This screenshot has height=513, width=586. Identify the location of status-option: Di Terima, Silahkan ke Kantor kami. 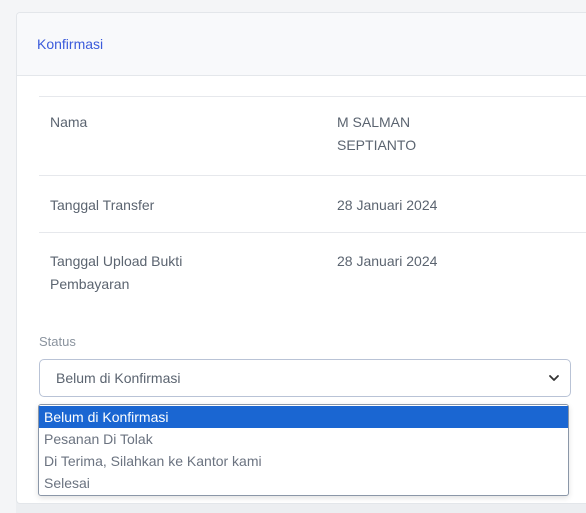
(303, 461).